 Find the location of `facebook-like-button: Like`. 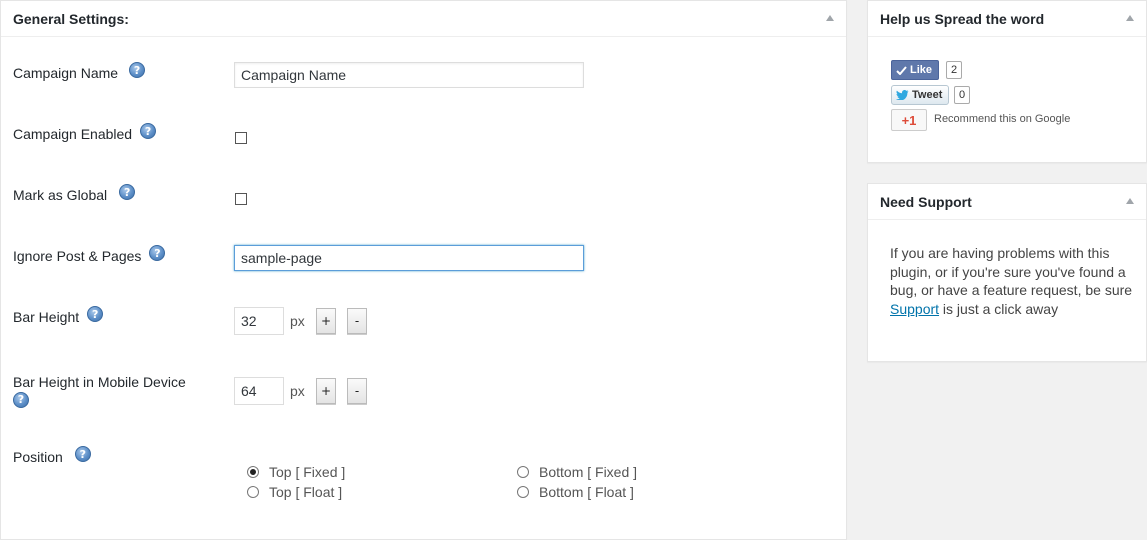

facebook-like-button: Like is located at coordinates (915, 70).